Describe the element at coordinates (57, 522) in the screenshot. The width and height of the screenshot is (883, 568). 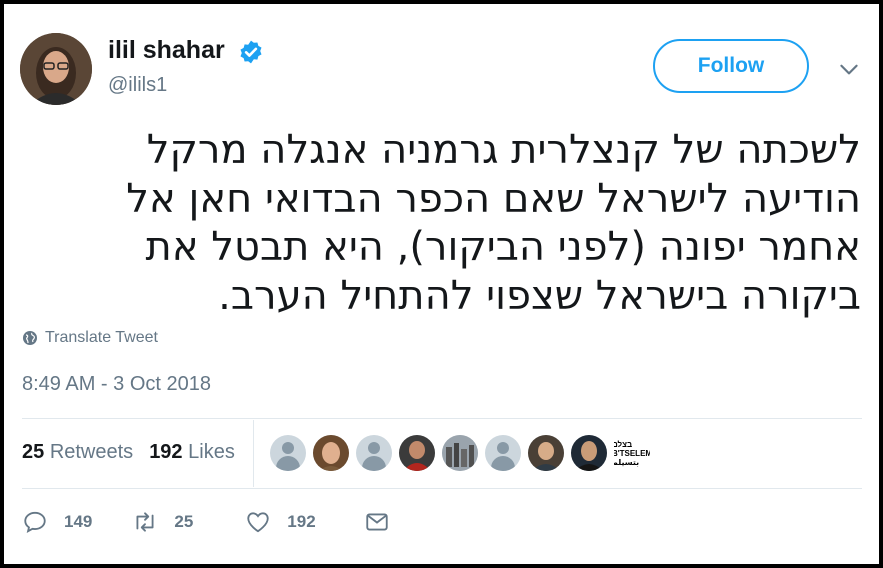
I see `reply-button: 149` at that location.